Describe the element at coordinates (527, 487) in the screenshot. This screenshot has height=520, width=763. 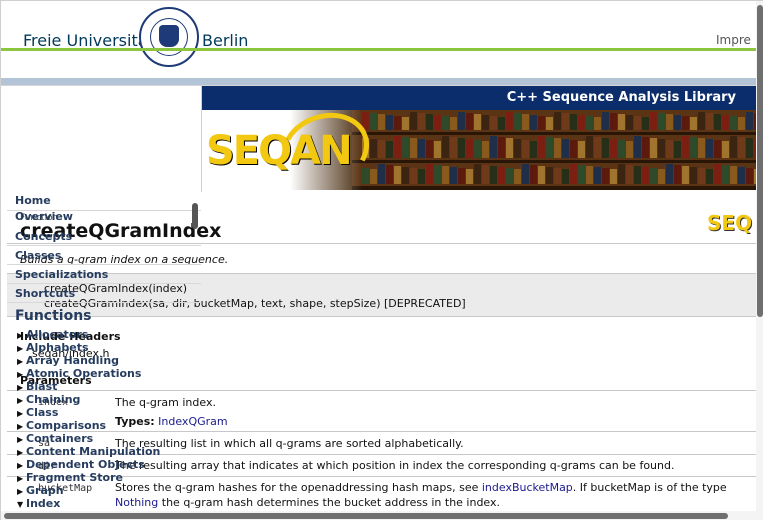
I see `link-indexbucketmap: indexBucketMap` at that location.